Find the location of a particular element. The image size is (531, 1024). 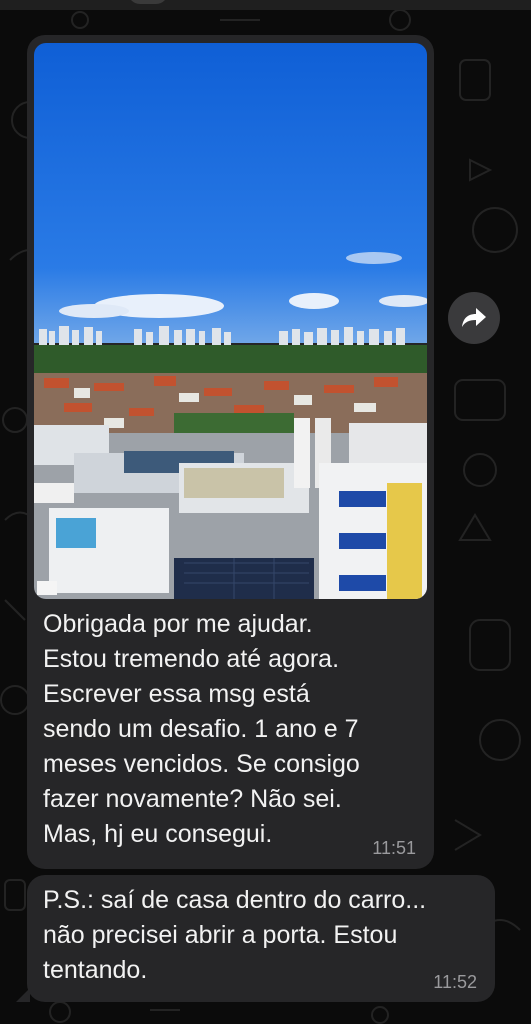

forward-button is located at coordinates (474, 318).